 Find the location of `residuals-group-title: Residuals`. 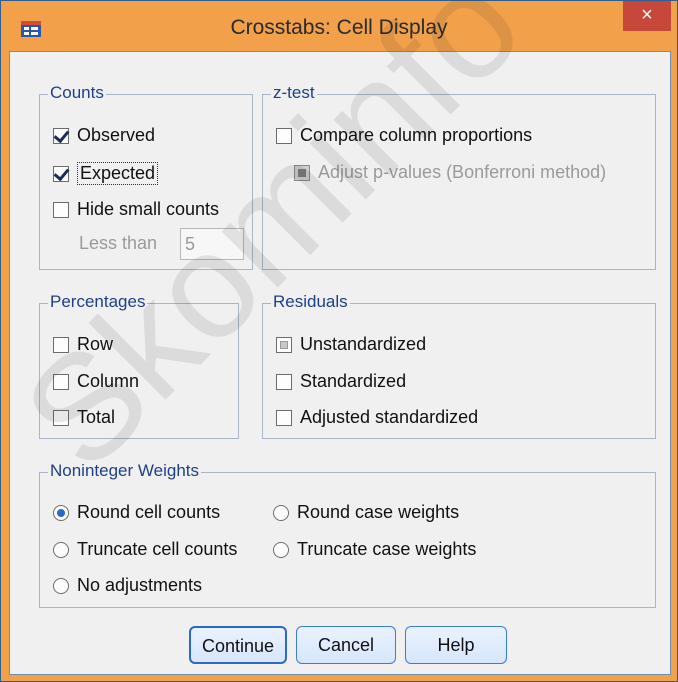

residuals-group-title: Residuals is located at coordinates (310, 302).